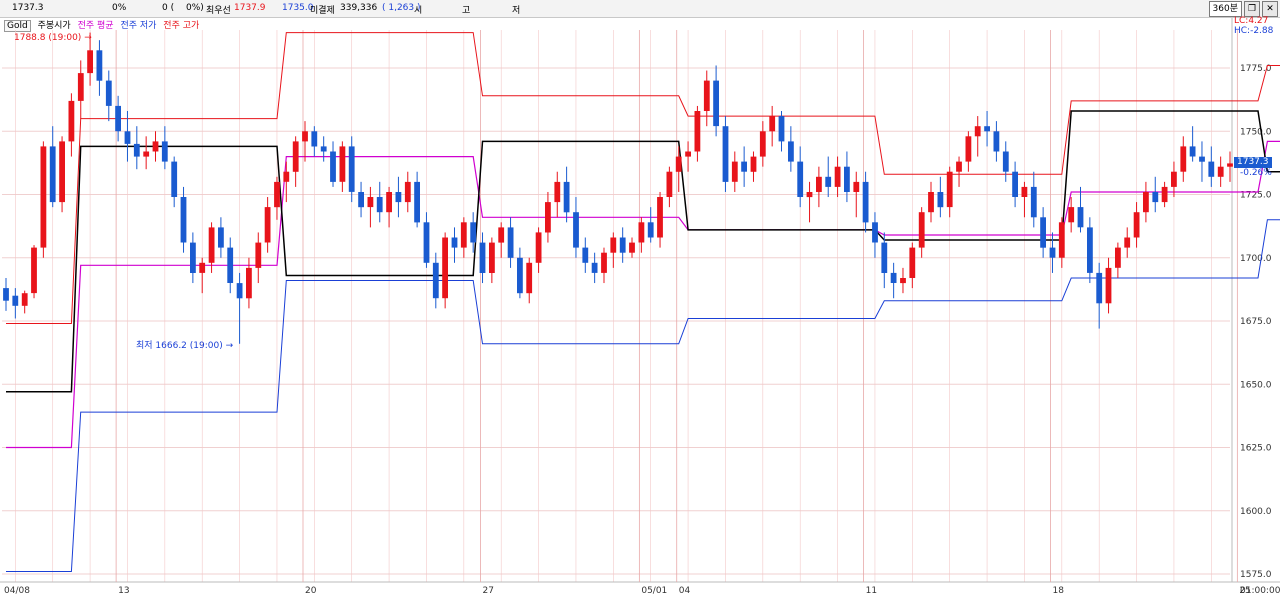 The height and width of the screenshot is (596, 1280). What do you see at coordinates (1256, 322) in the screenshot?
I see `y-tick-label: 1675.0` at bounding box center [1256, 322].